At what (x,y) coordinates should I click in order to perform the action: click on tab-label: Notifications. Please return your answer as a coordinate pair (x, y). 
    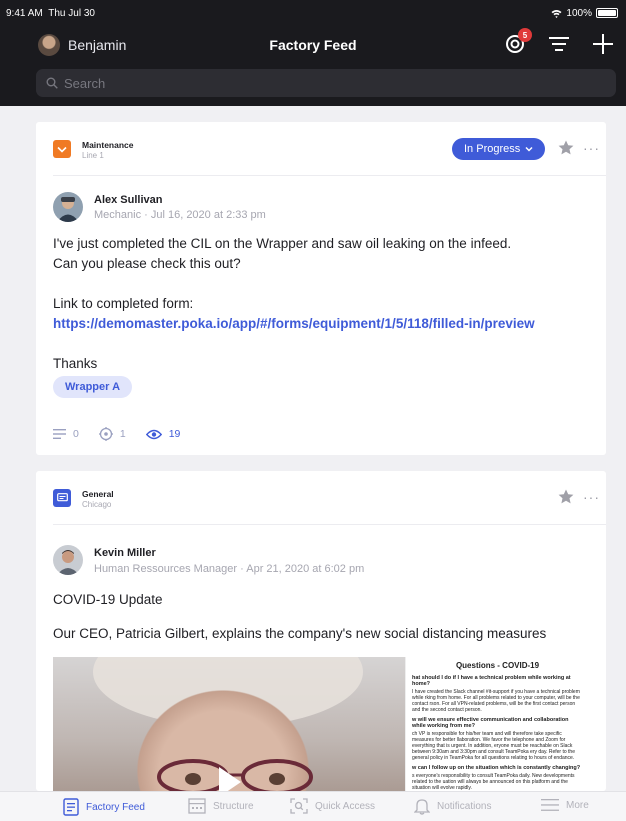
    Looking at the image, I should click on (464, 806).